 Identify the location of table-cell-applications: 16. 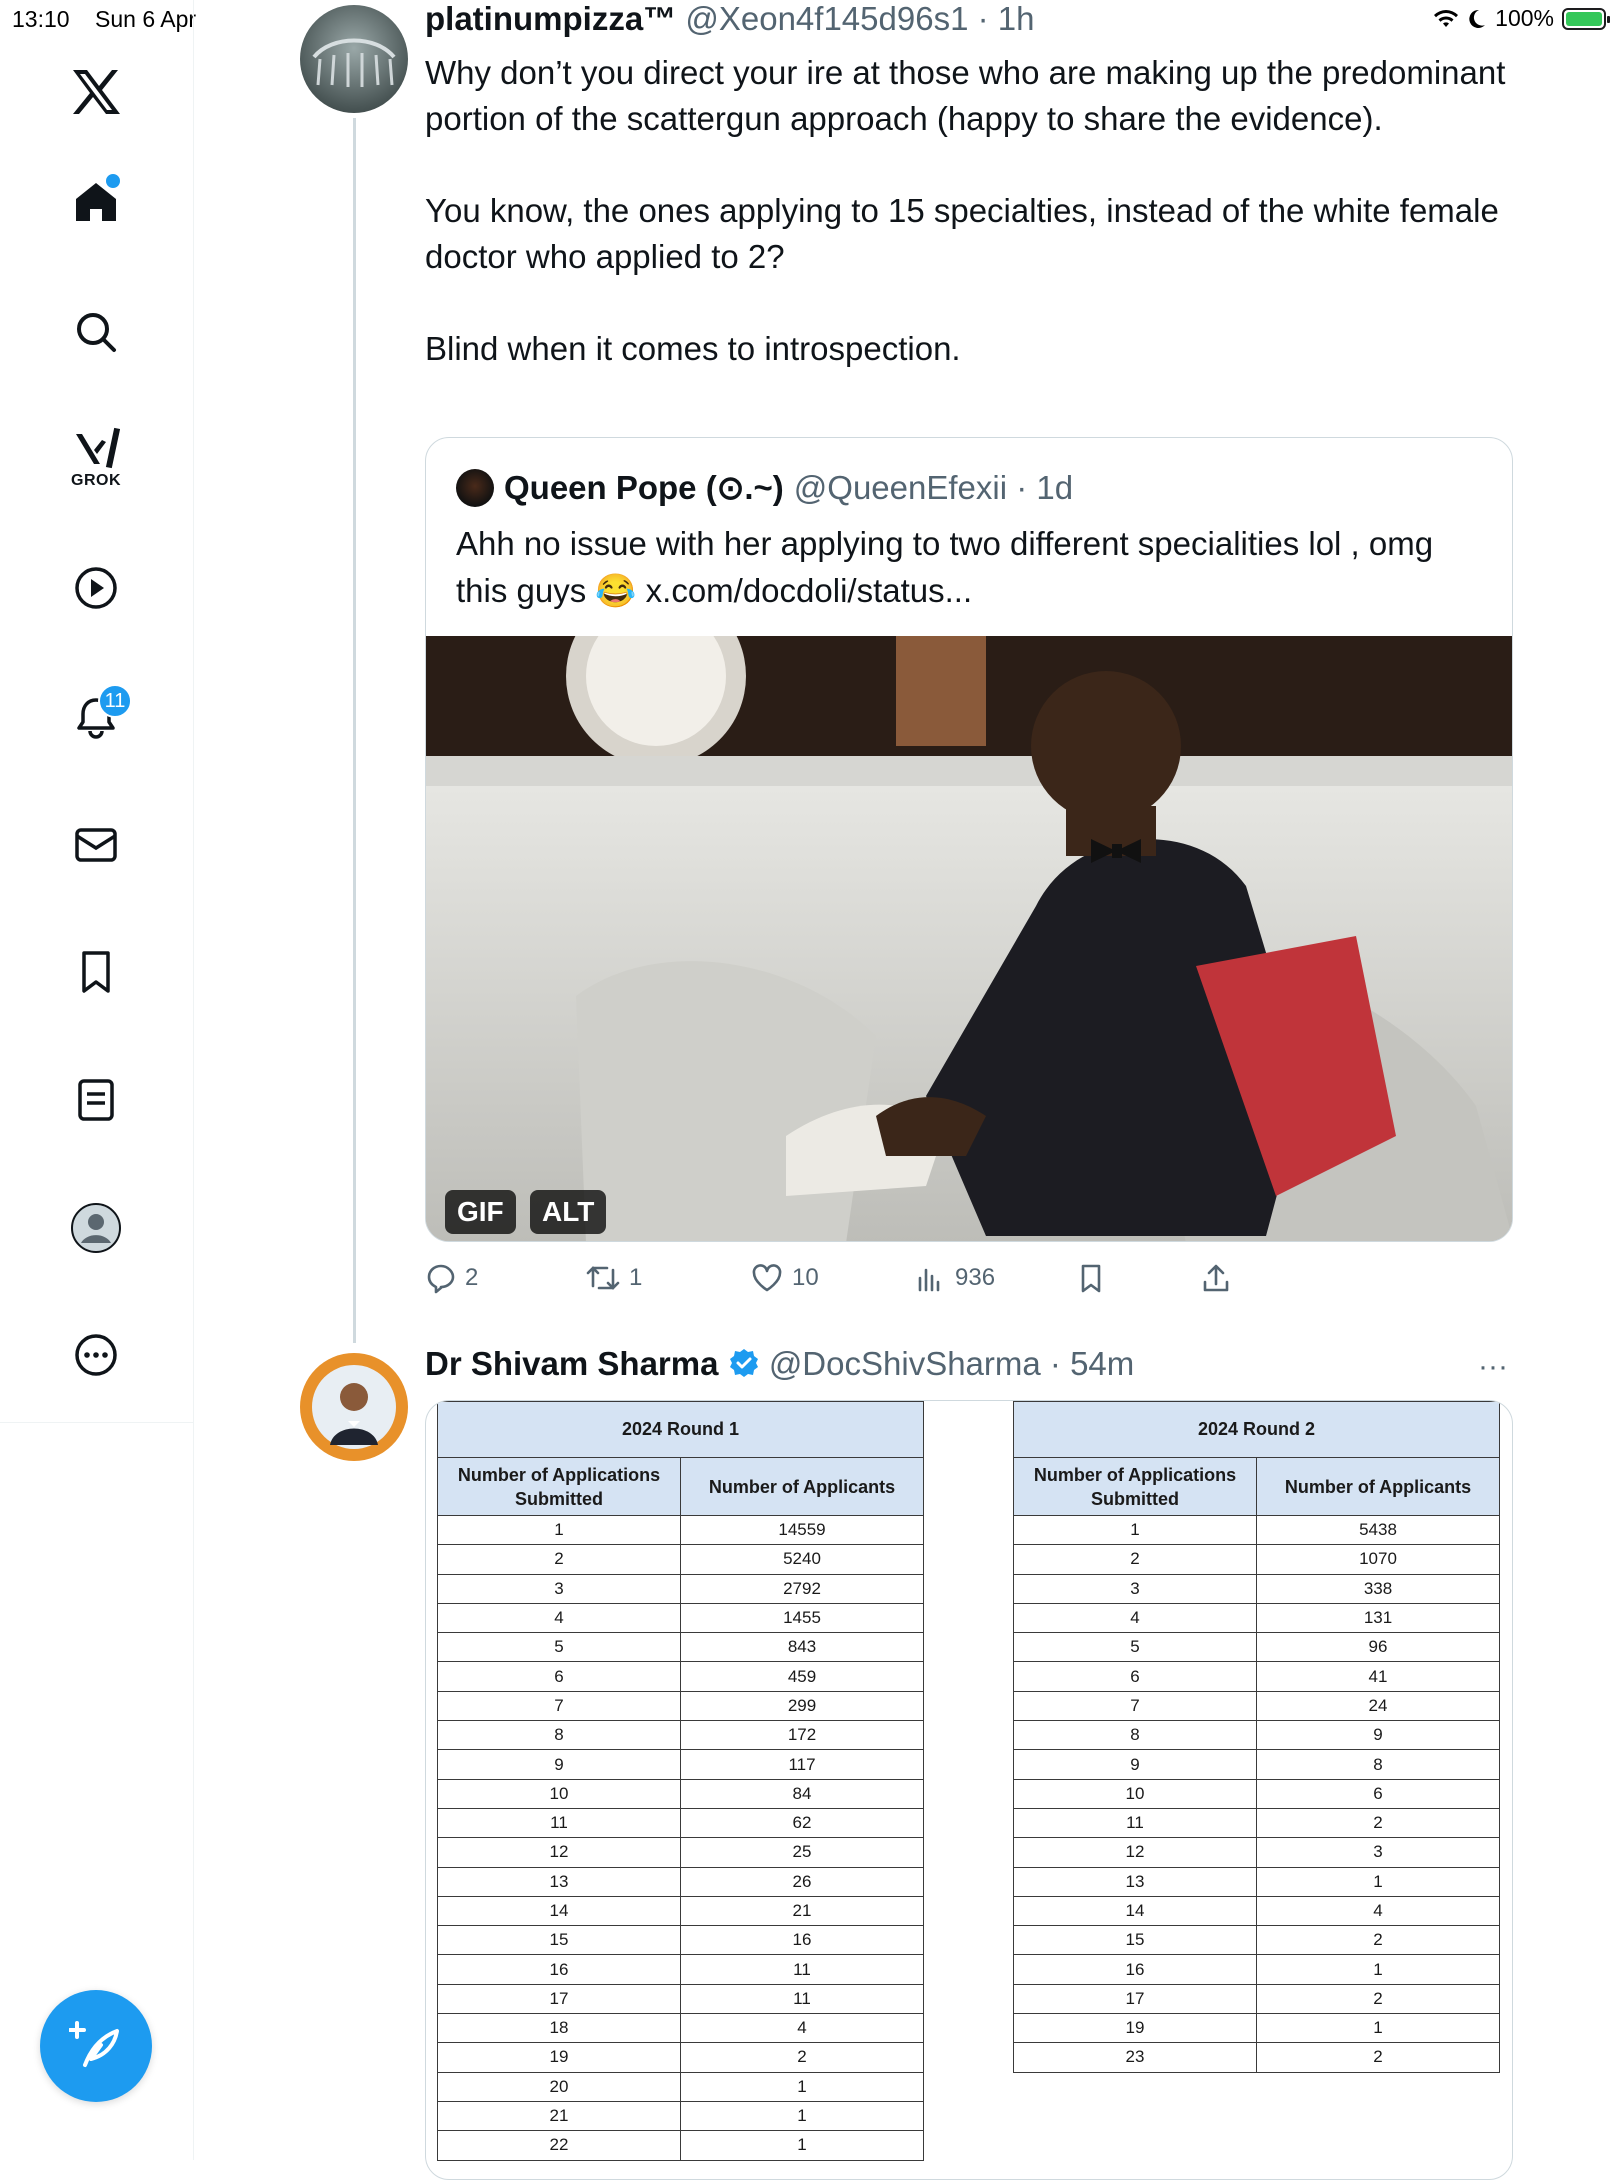
(1135, 1969).